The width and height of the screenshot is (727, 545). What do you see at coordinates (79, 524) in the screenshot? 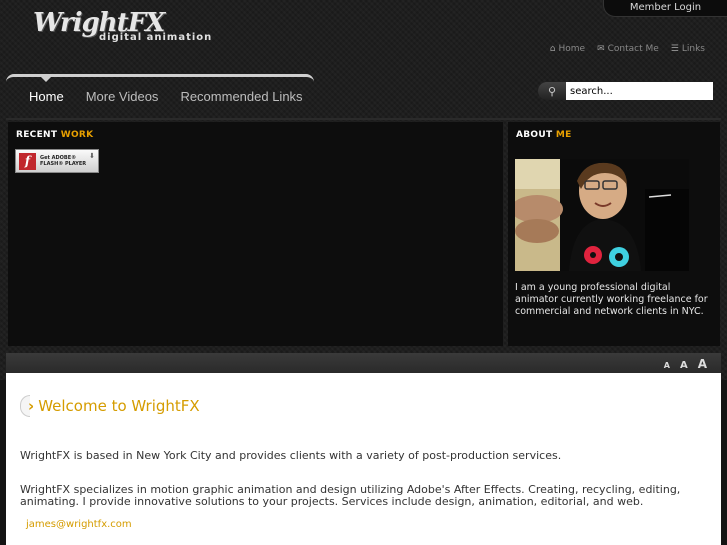
I see `email-link: james@wrightfx.com` at bounding box center [79, 524].